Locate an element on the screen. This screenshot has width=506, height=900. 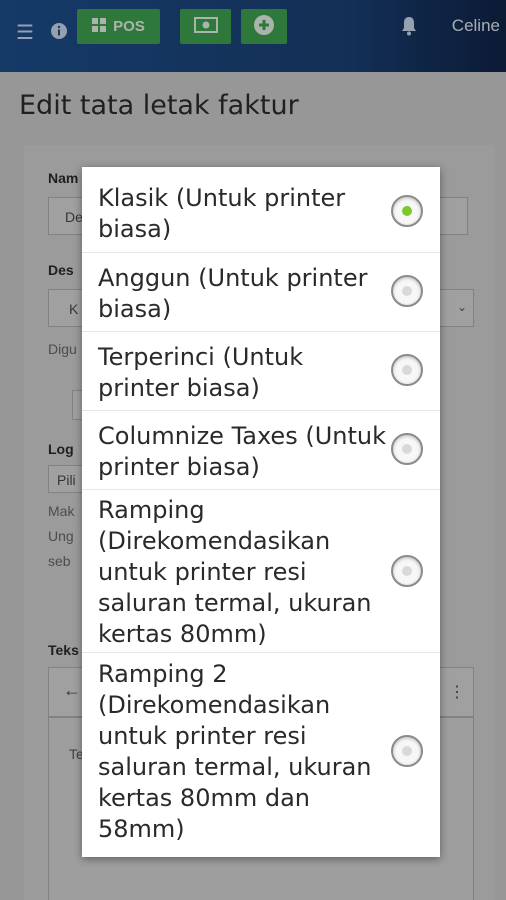
option-columnize-taxes: Columnize Taxes (Untuk printer biasa) is located at coordinates (261, 450).